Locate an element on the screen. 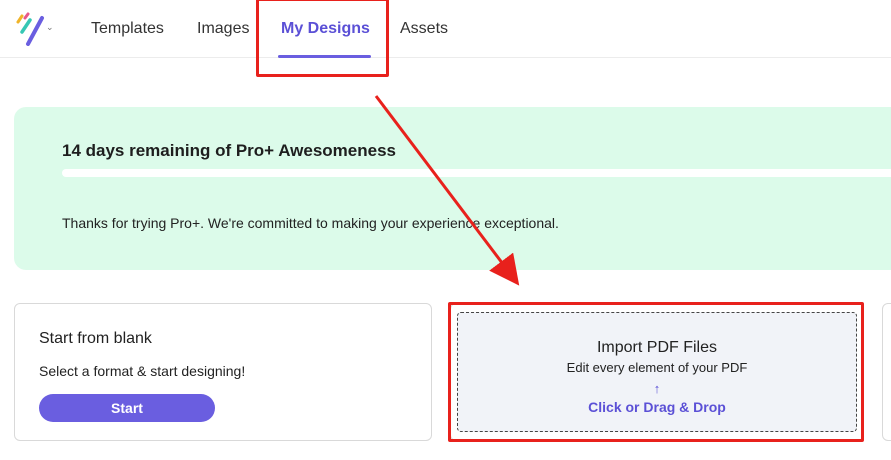 Image resolution: width=891 pixels, height=460 pixels. app-logo-icon is located at coordinates (31, 29).